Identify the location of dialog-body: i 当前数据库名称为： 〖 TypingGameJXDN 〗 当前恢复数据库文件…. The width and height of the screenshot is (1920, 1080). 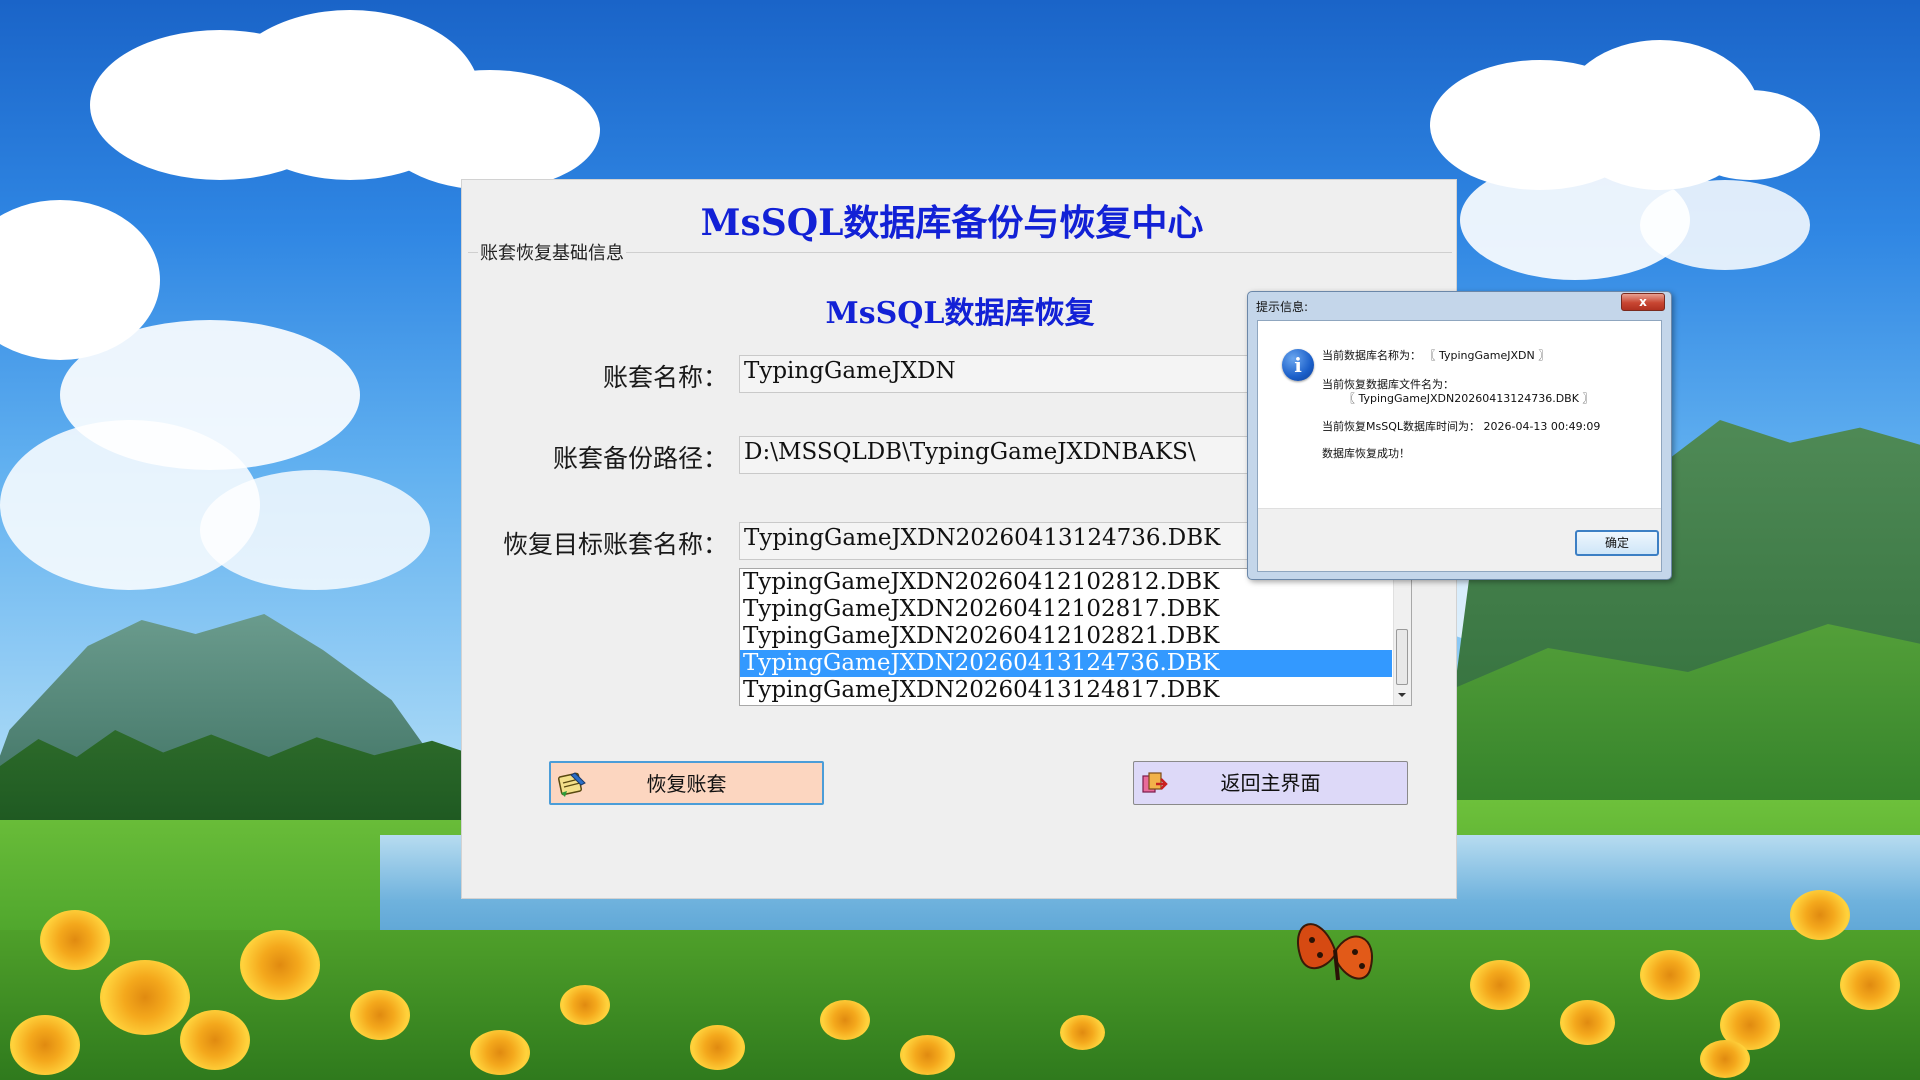
(1459, 446).